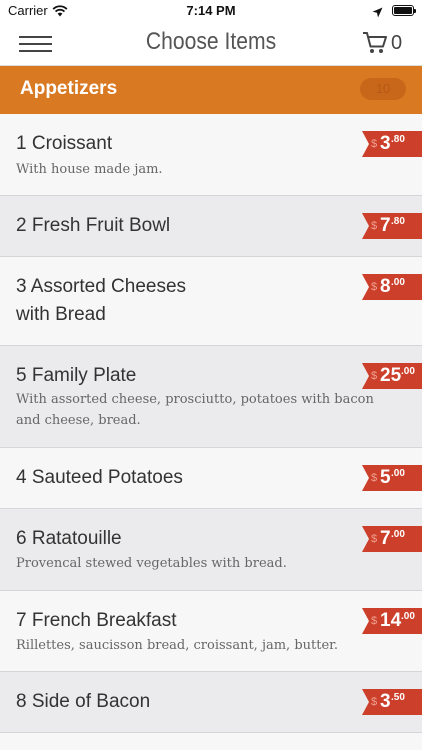 This screenshot has height=750, width=422. Describe the element at coordinates (397, 43) in the screenshot. I see `cart-count: 0` at that location.